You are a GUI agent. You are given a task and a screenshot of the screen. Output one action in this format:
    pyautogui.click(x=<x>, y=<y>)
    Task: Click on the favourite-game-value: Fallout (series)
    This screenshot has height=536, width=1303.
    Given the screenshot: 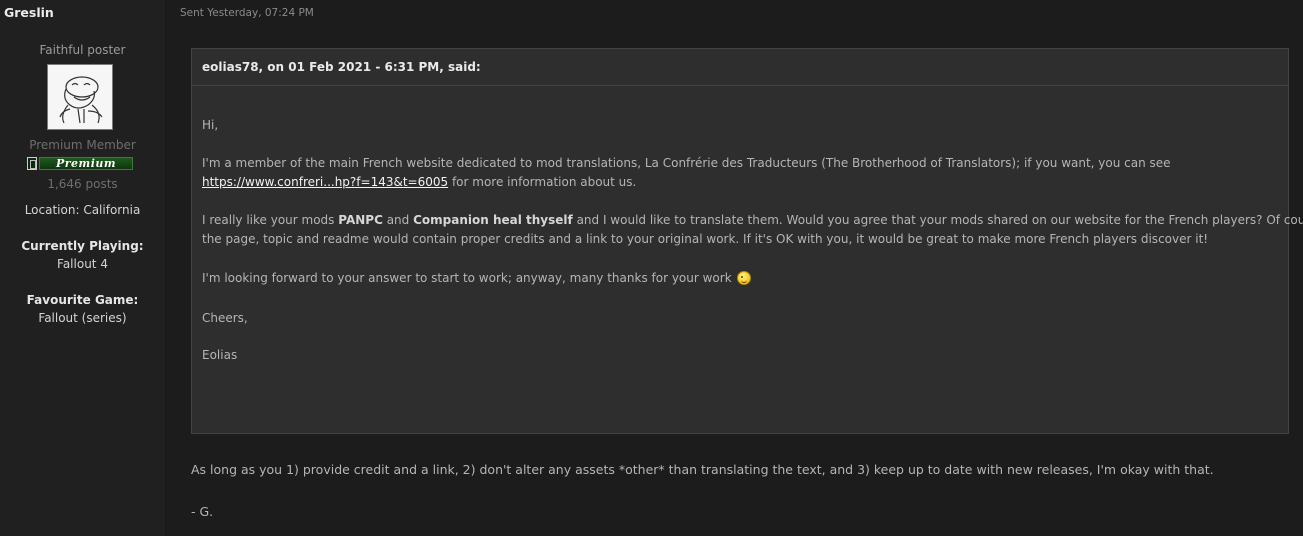 What is the action you would take?
    pyautogui.click(x=82, y=318)
    